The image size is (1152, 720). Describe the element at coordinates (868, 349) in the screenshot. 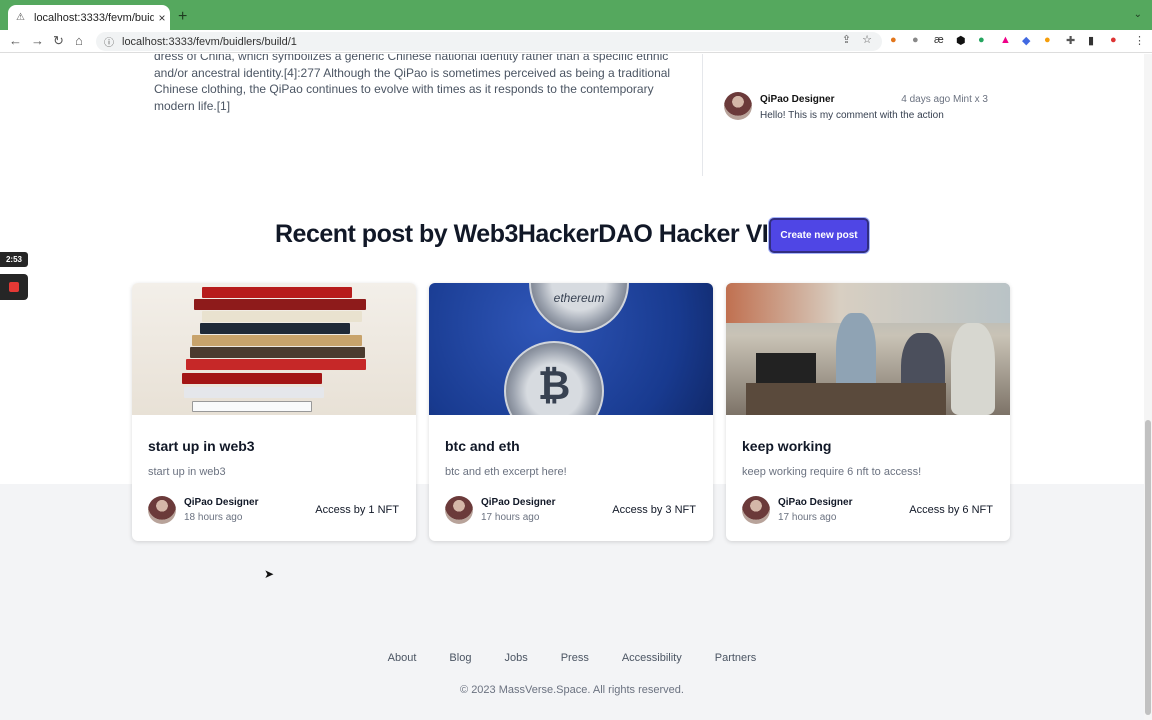

I see `post-image-office-meeting` at that location.